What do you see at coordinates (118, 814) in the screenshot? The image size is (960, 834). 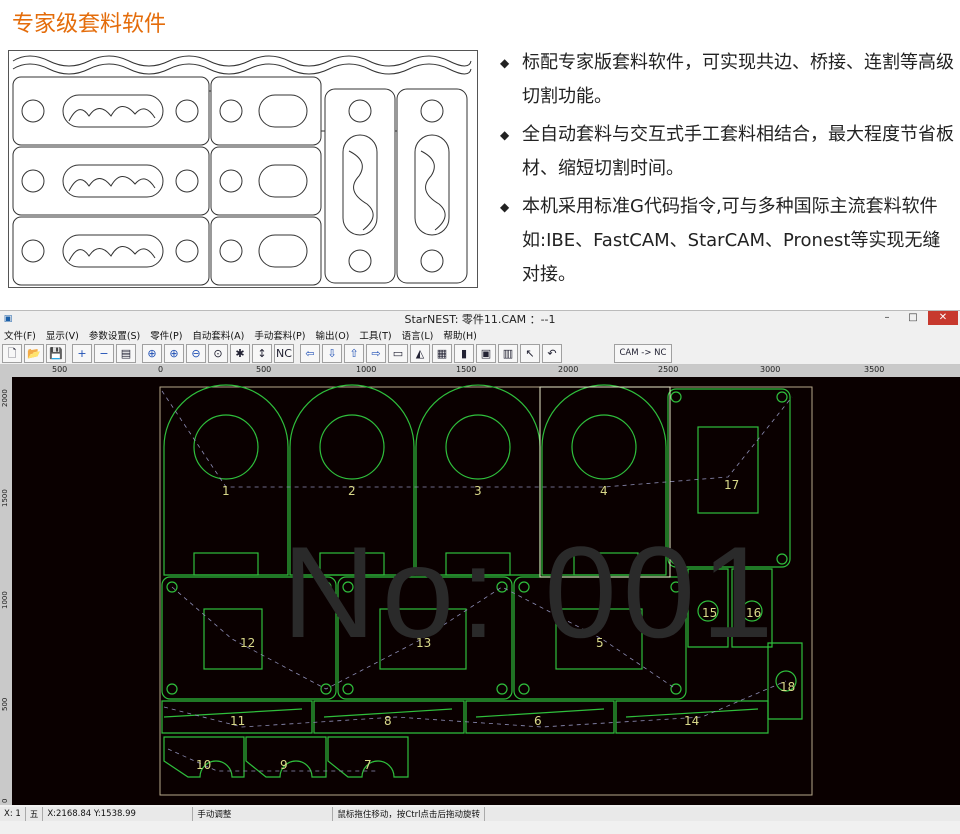 I see `status-coordinates: X:2168.84 Y:1538.99` at bounding box center [118, 814].